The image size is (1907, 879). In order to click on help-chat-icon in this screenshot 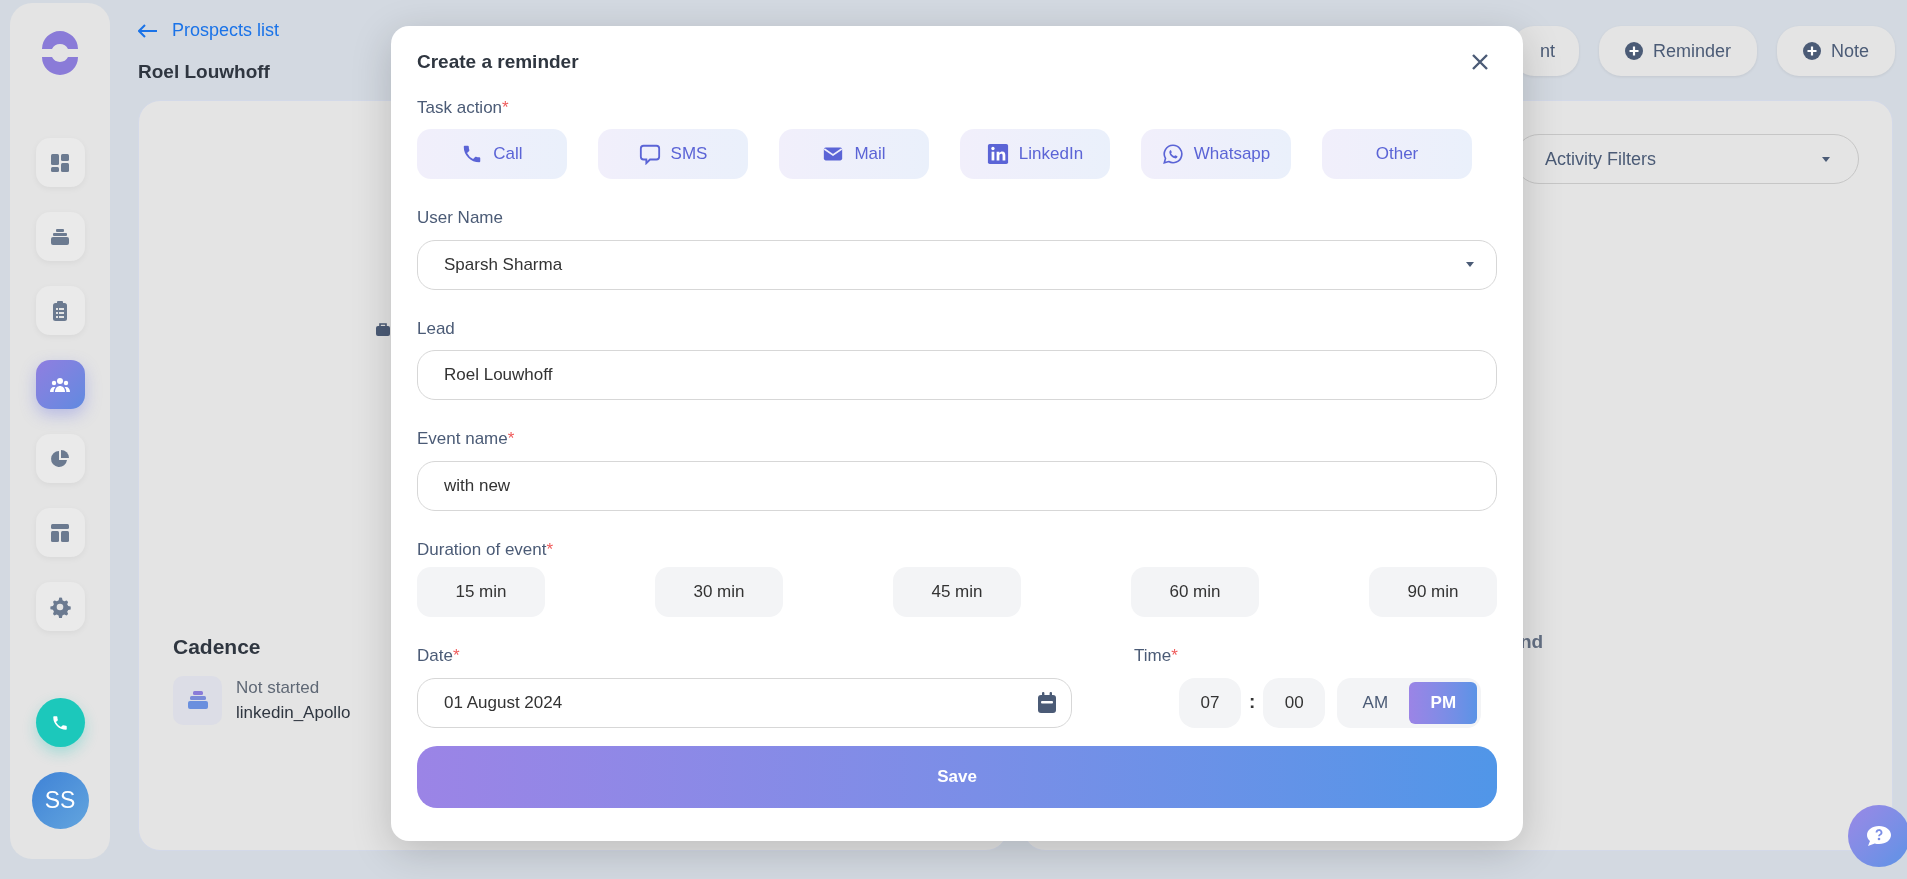, I will do `click(1879, 836)`.